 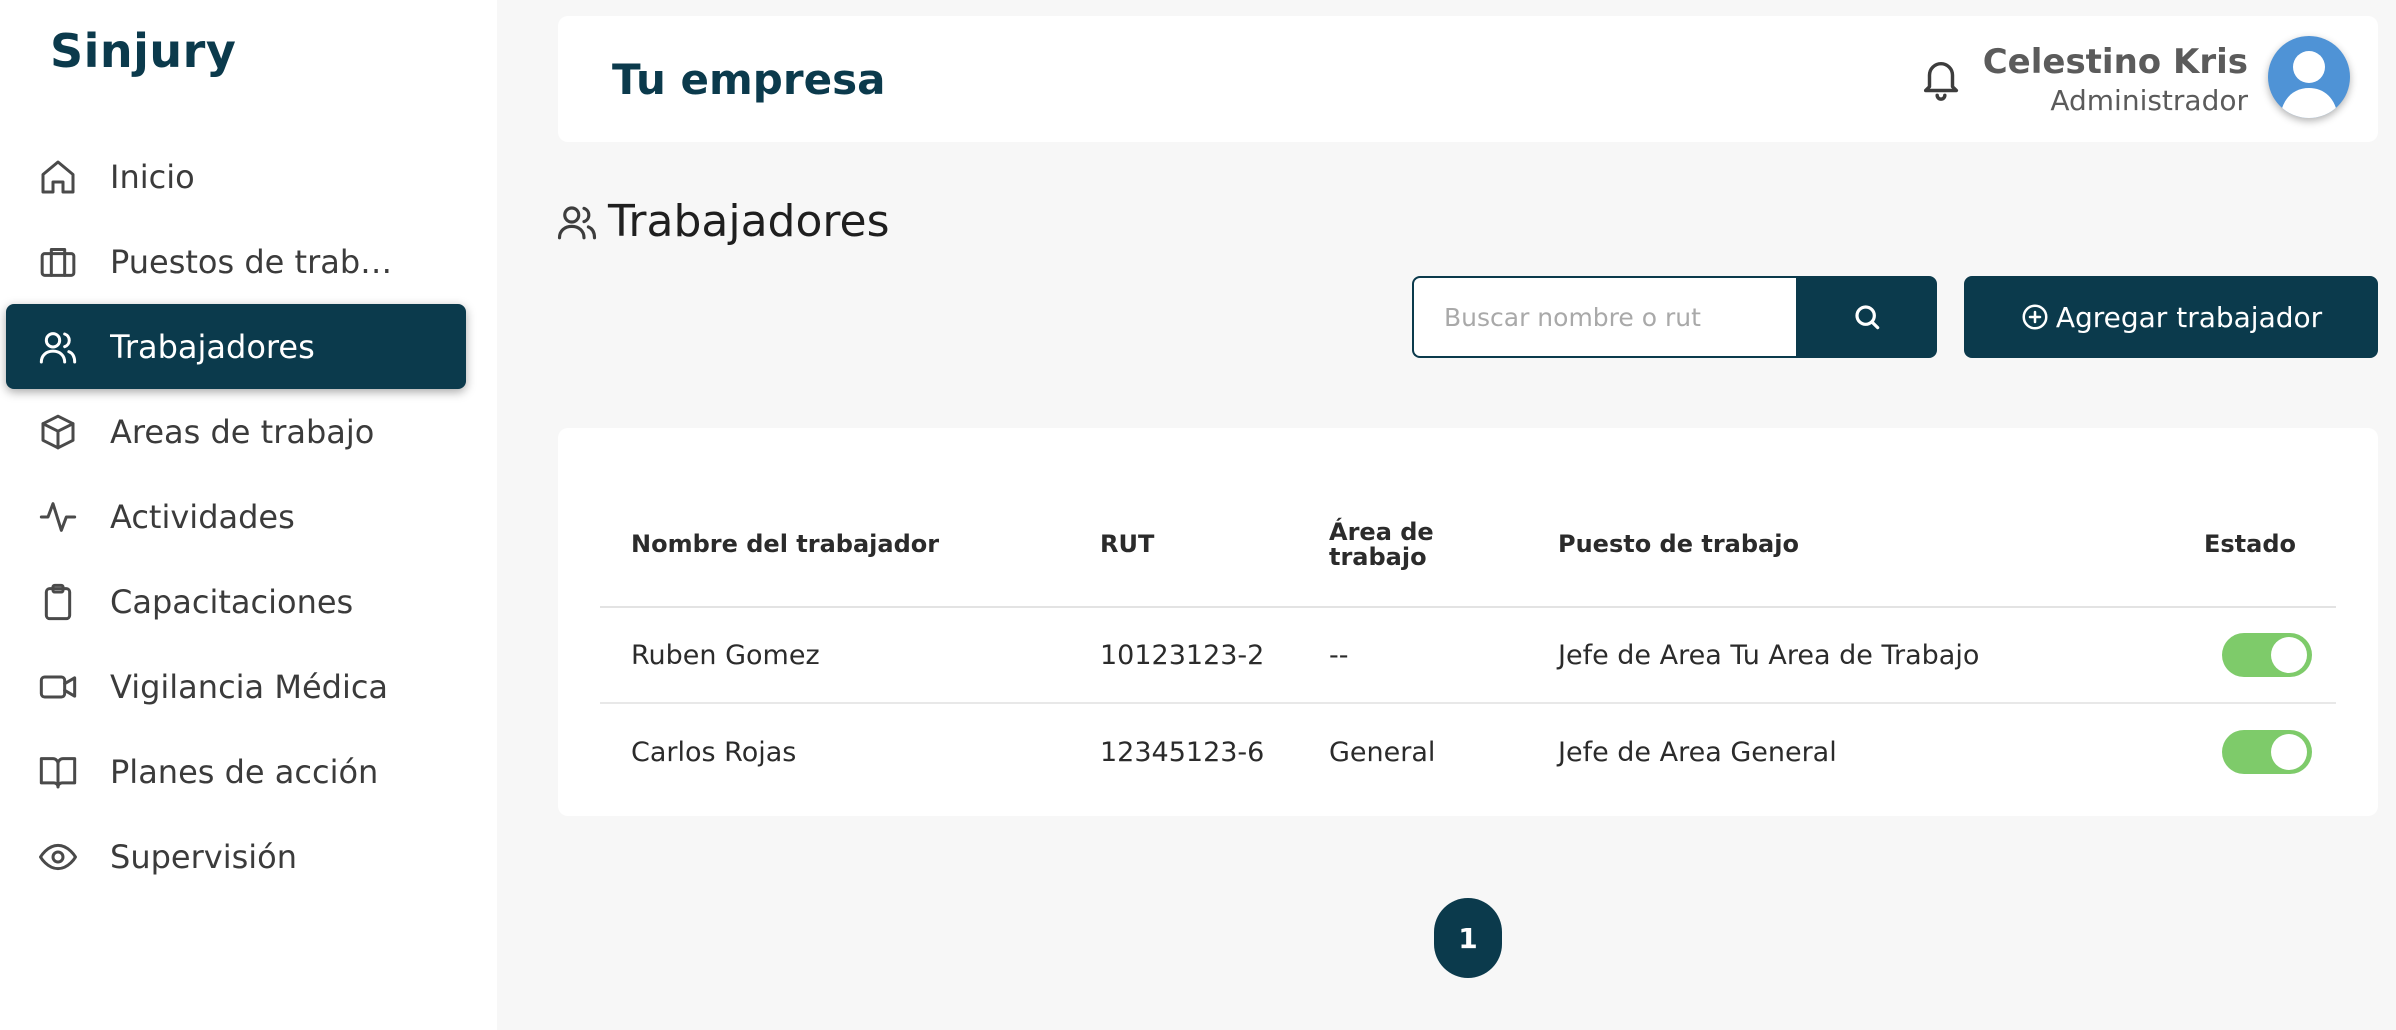 I want to click on clipboard-icon, so click(x=58, y=602).